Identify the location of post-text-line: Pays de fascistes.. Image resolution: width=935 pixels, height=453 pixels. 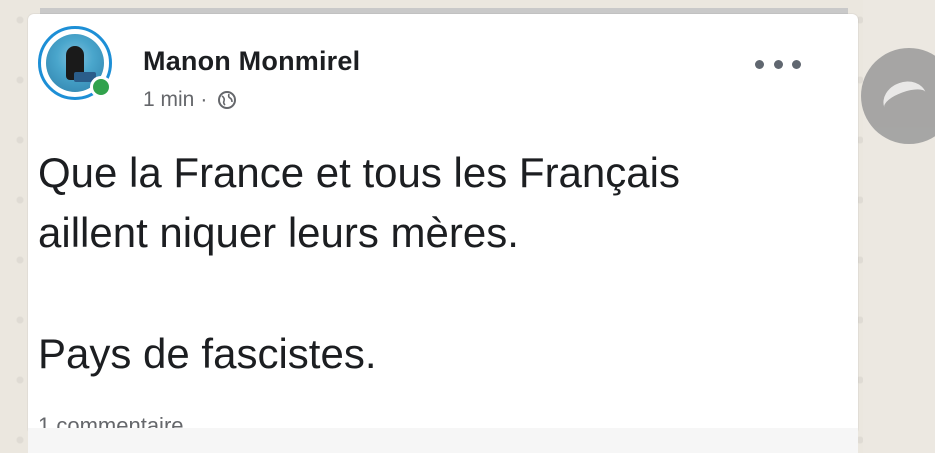
(207, 353).